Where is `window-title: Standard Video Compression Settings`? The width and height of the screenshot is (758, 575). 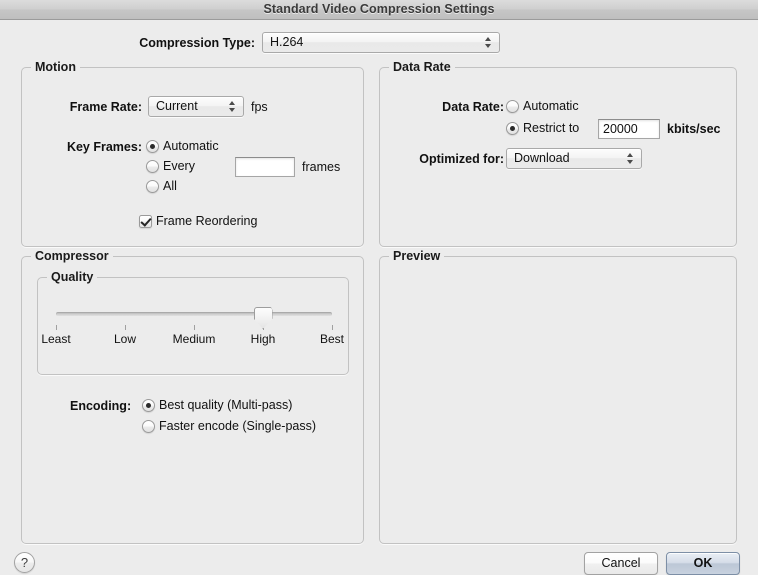
window-title: Standard Video Compression Settings is located at coordinates (379, 9).